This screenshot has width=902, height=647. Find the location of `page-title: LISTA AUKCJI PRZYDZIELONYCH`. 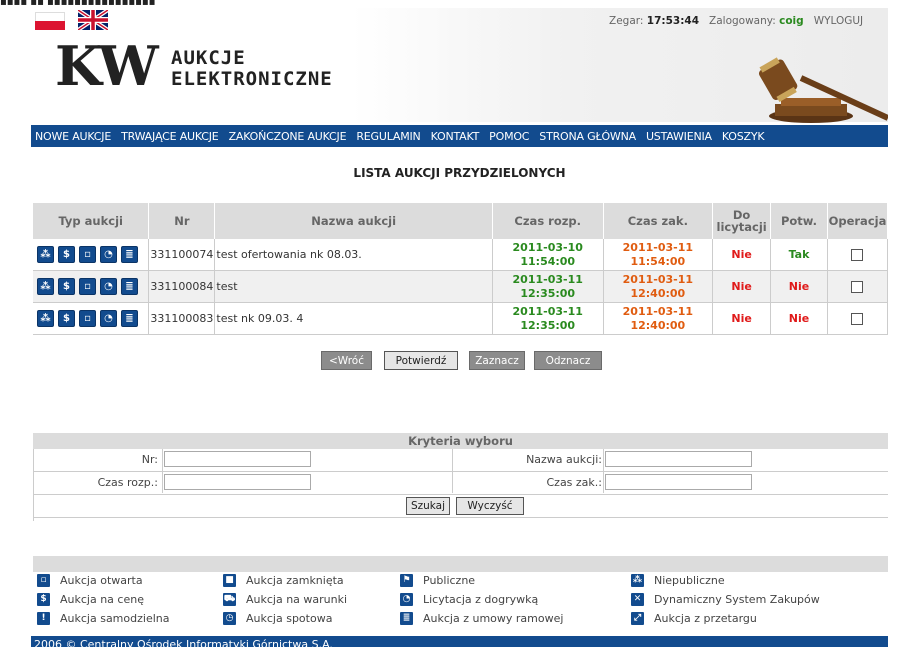

page-title: LISTA AUKCJI PRZYDZIELONYCH is located at coordinates (459, 173).